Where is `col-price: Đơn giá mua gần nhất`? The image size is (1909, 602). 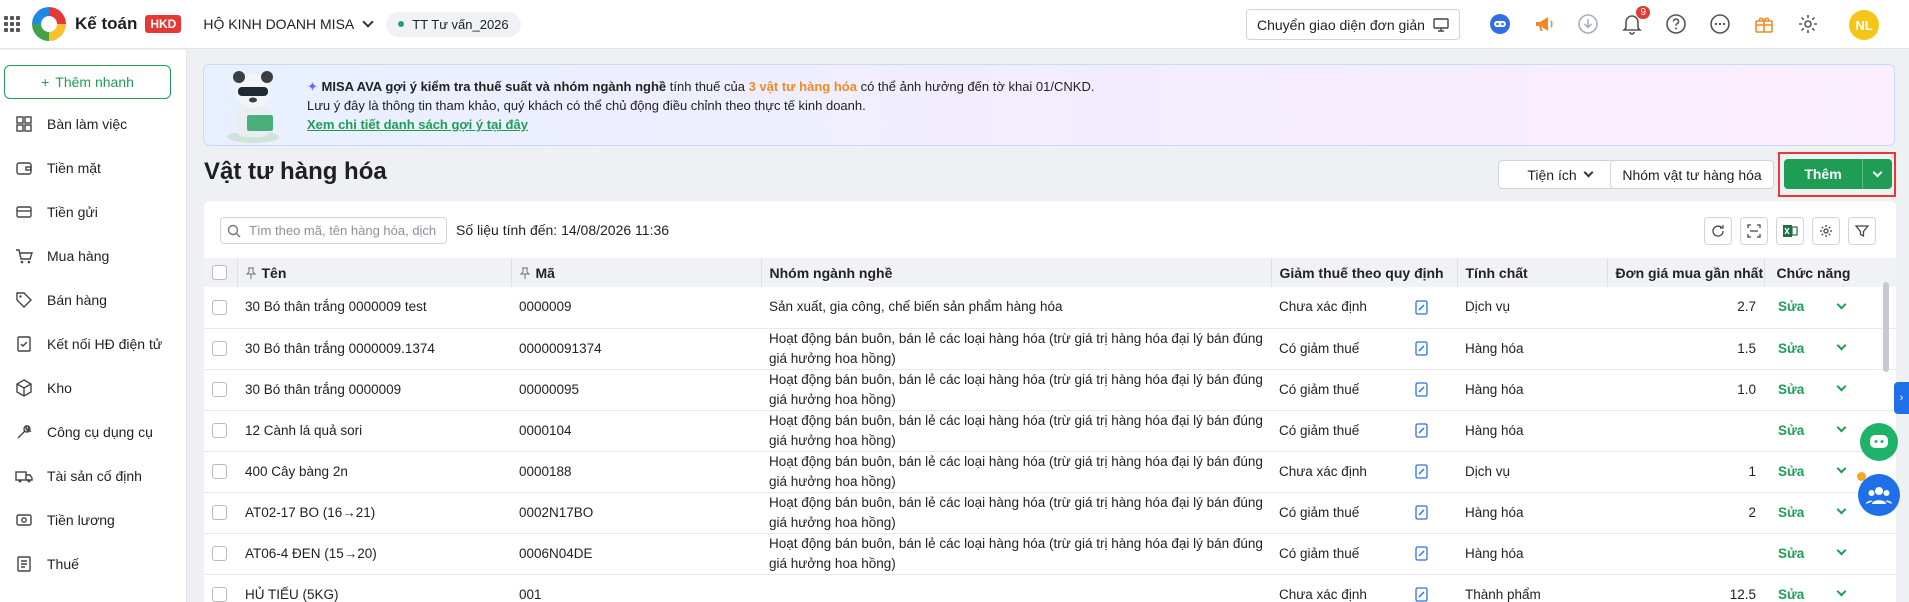 col-price: Đơn giá mua gần nhất is located at coordinates (1686, 272).